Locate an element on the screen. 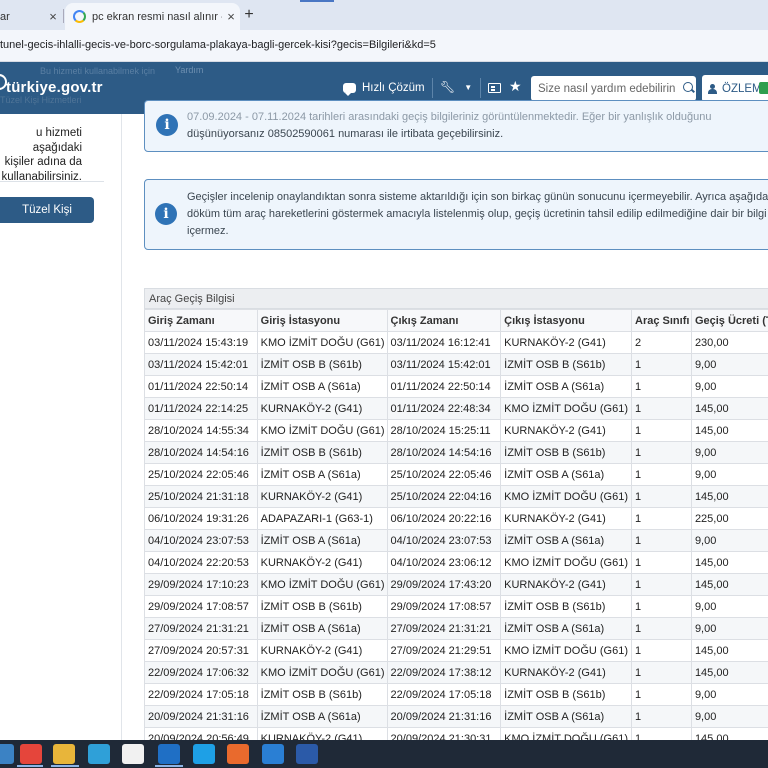 Image resolution: width=768 pixels, height=768 pixels. notification-badge is located at coordinates (763, 88).